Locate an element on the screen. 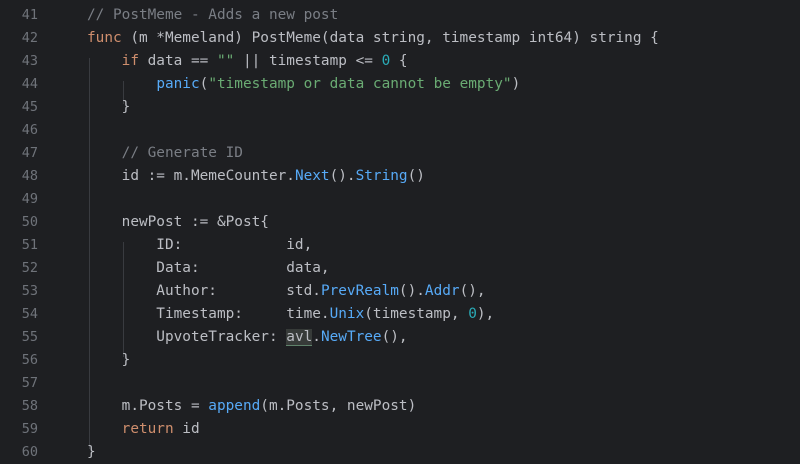 This screenshot has width=800, height=464. code-token: id is located at coordinates (186, 429).